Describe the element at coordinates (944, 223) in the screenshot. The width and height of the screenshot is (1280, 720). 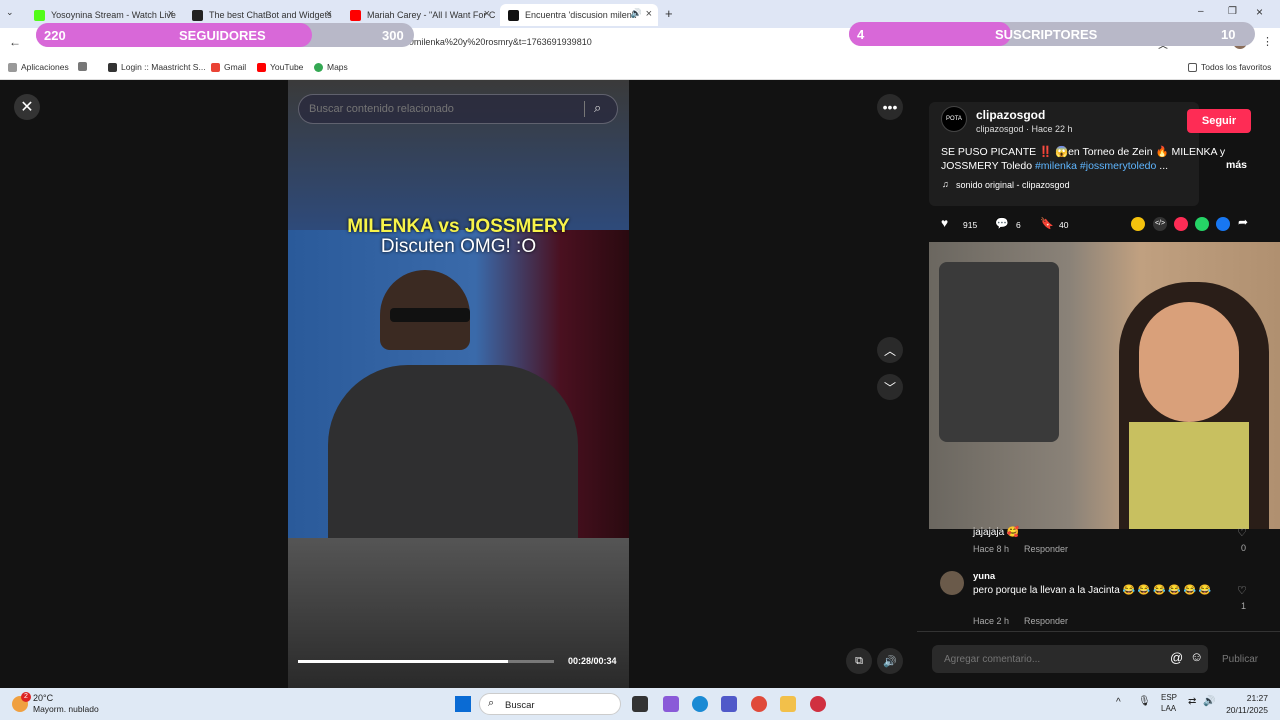
I see `like-icon: ♥` at that location.